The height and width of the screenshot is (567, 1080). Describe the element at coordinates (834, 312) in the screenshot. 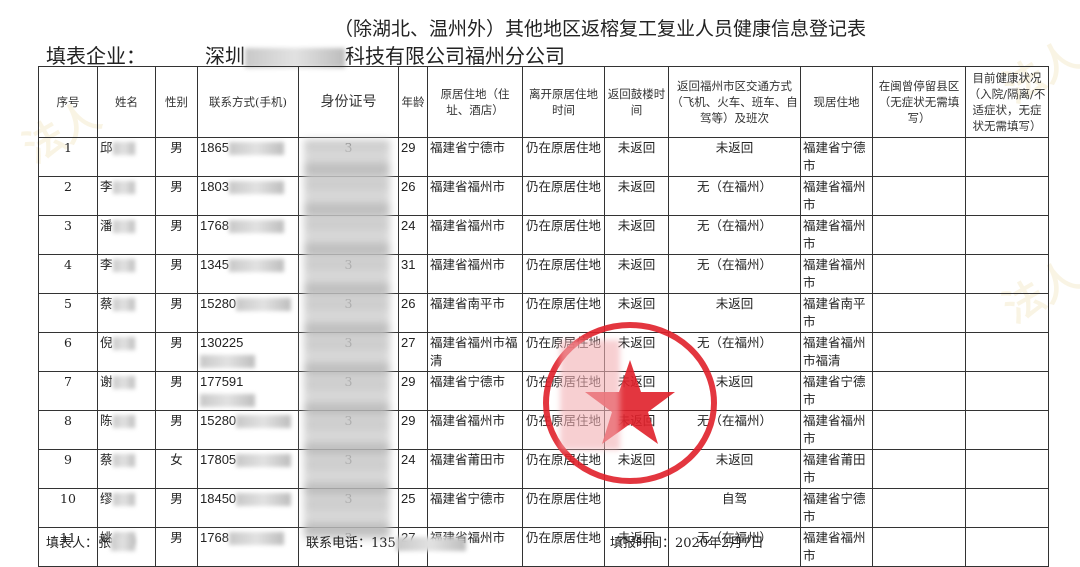

I see `current-text: 福建省南平市` at that location.